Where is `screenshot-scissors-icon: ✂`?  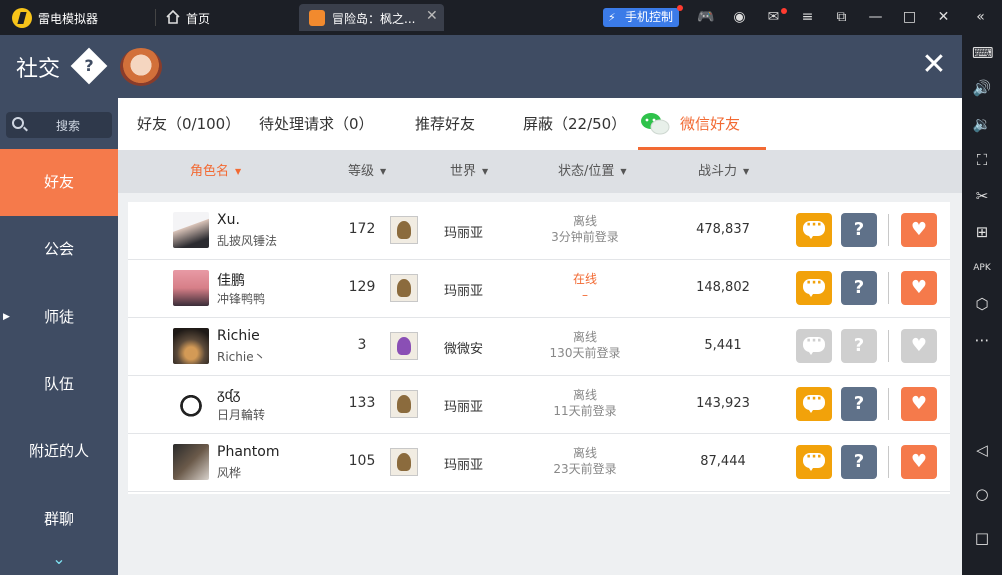 screenshot-scissors-icon: ✂ is located at coordinates (982, 196).